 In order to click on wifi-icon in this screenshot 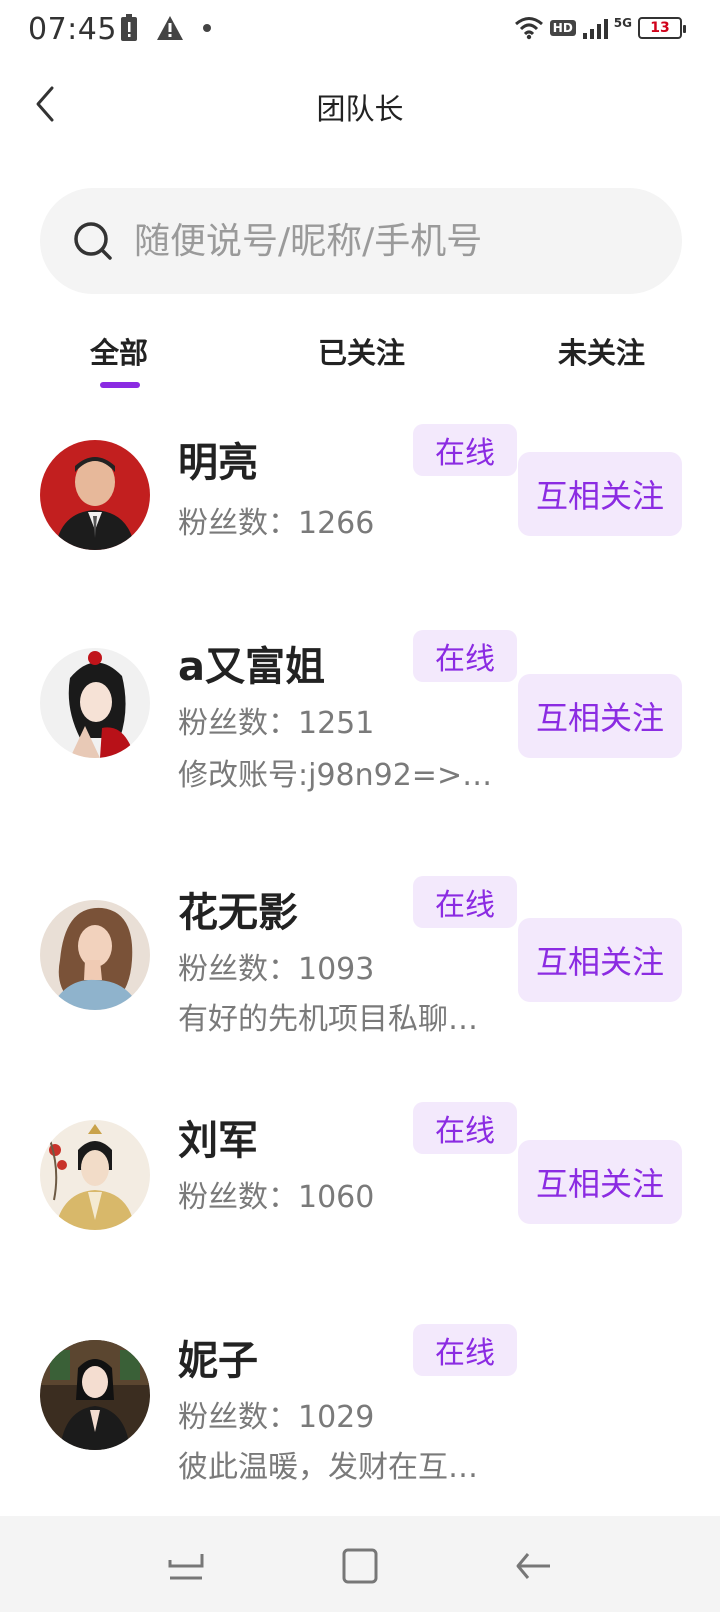, I will do `click(528, 28)`.